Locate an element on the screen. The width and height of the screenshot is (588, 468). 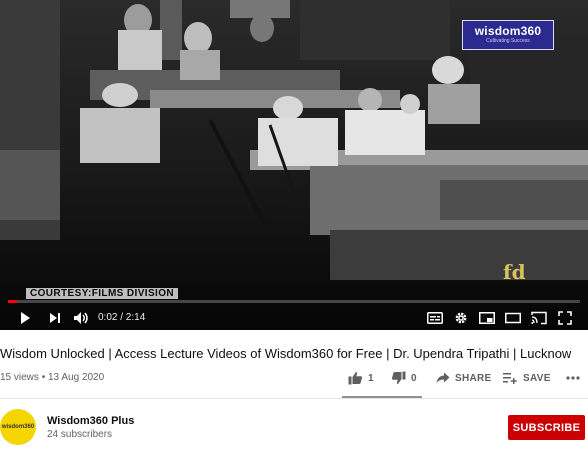
play-button is located at coordinates (25, 318).